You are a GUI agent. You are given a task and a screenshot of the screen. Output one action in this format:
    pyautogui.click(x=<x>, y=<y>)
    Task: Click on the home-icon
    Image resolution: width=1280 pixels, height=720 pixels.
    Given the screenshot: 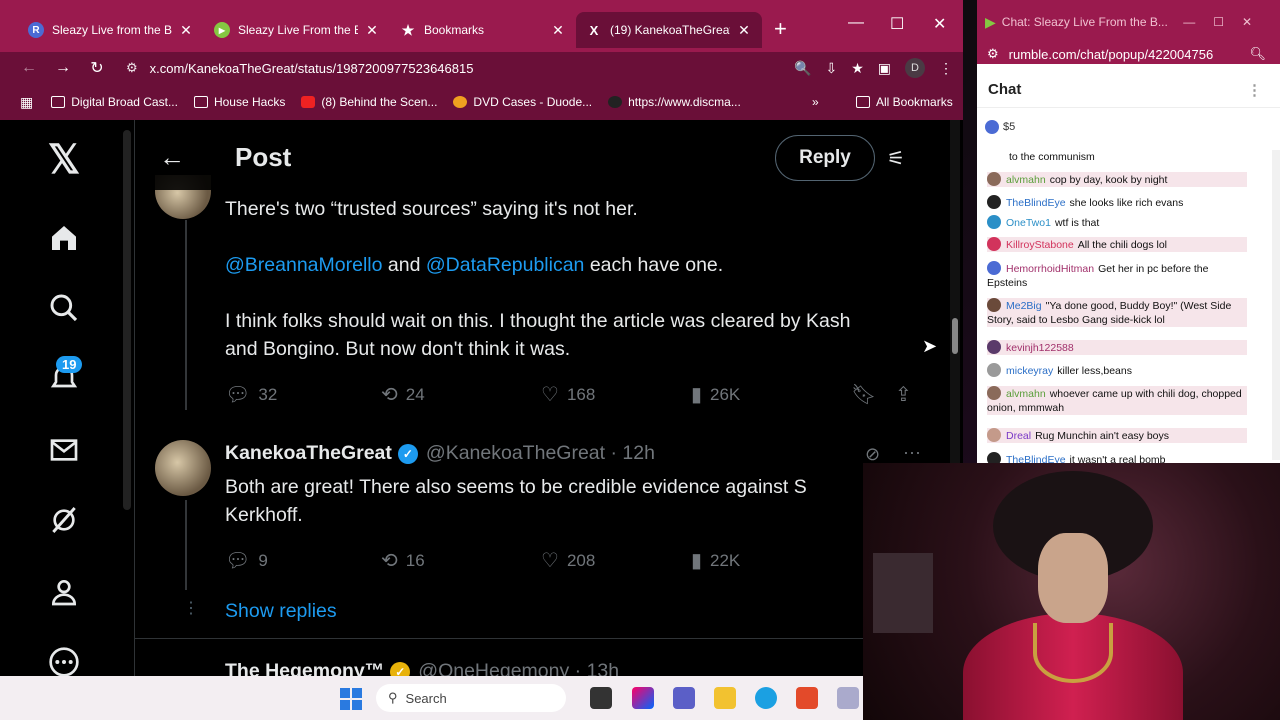 What is the action you would take?
    pyautogui.click(x=64, y=238)
    